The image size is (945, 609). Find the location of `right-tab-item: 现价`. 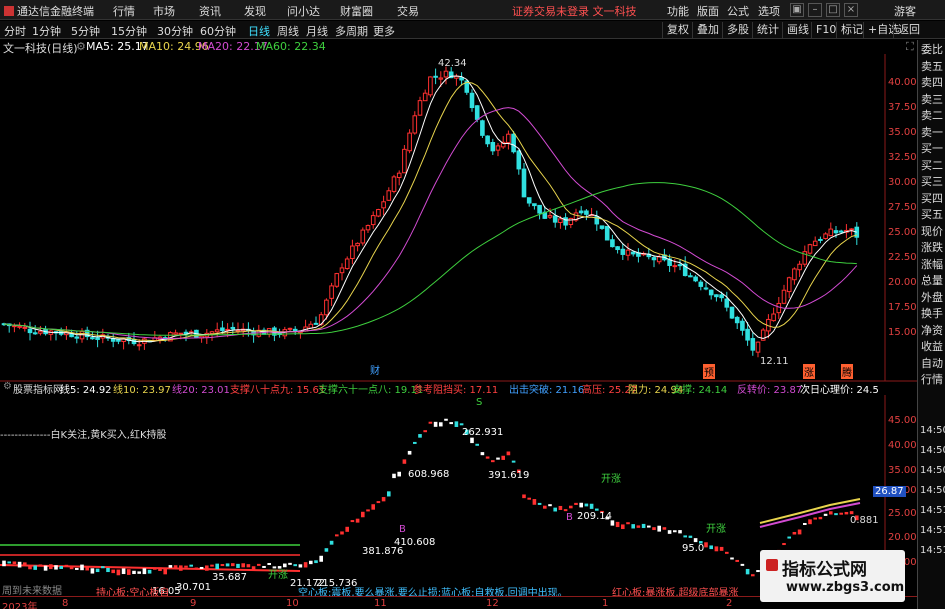

right-tab-item: 现价 is located at coordinates (932, 231).